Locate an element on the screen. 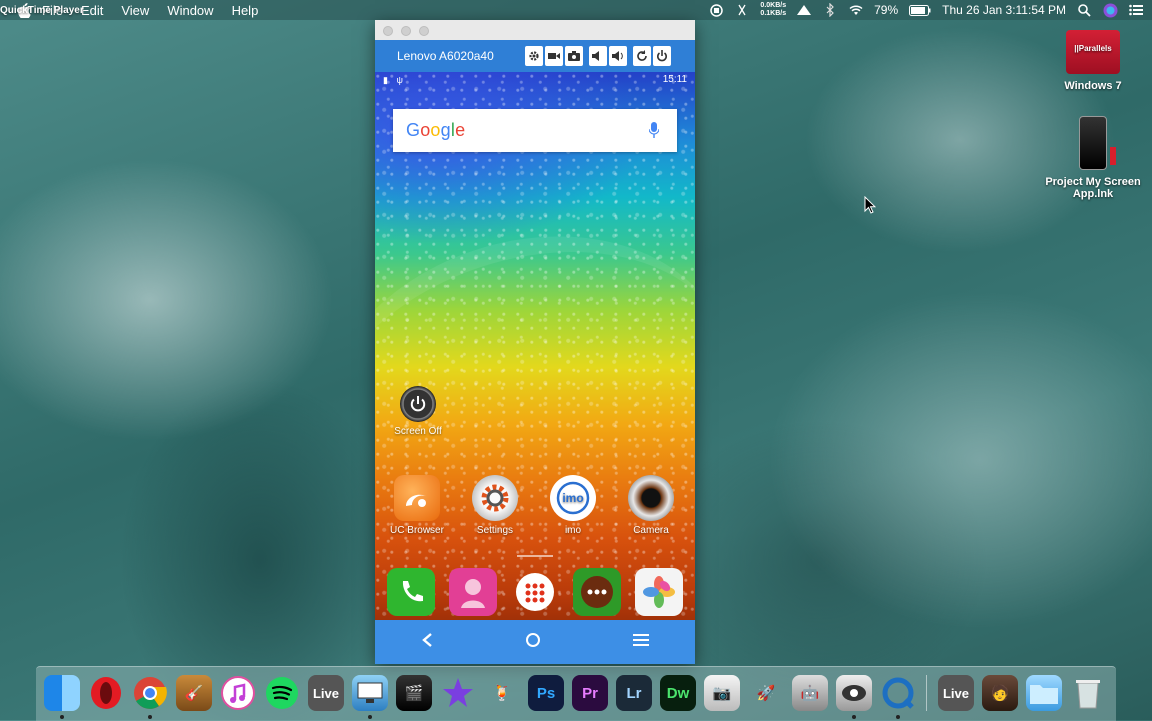 Image resolution: width=1152 pixels, height=721 pixels. pr-label: Pr is located at coordinates (590, 693).